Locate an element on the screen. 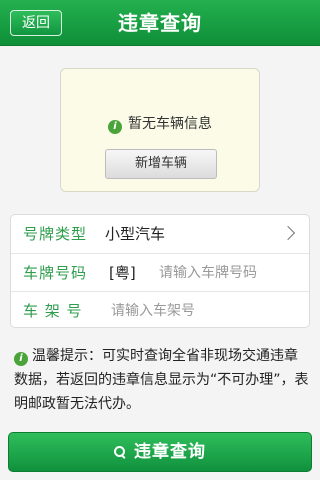 The image size is (320, 480). violation-query-button: 违章查询 is located at coordinates (160, 452).